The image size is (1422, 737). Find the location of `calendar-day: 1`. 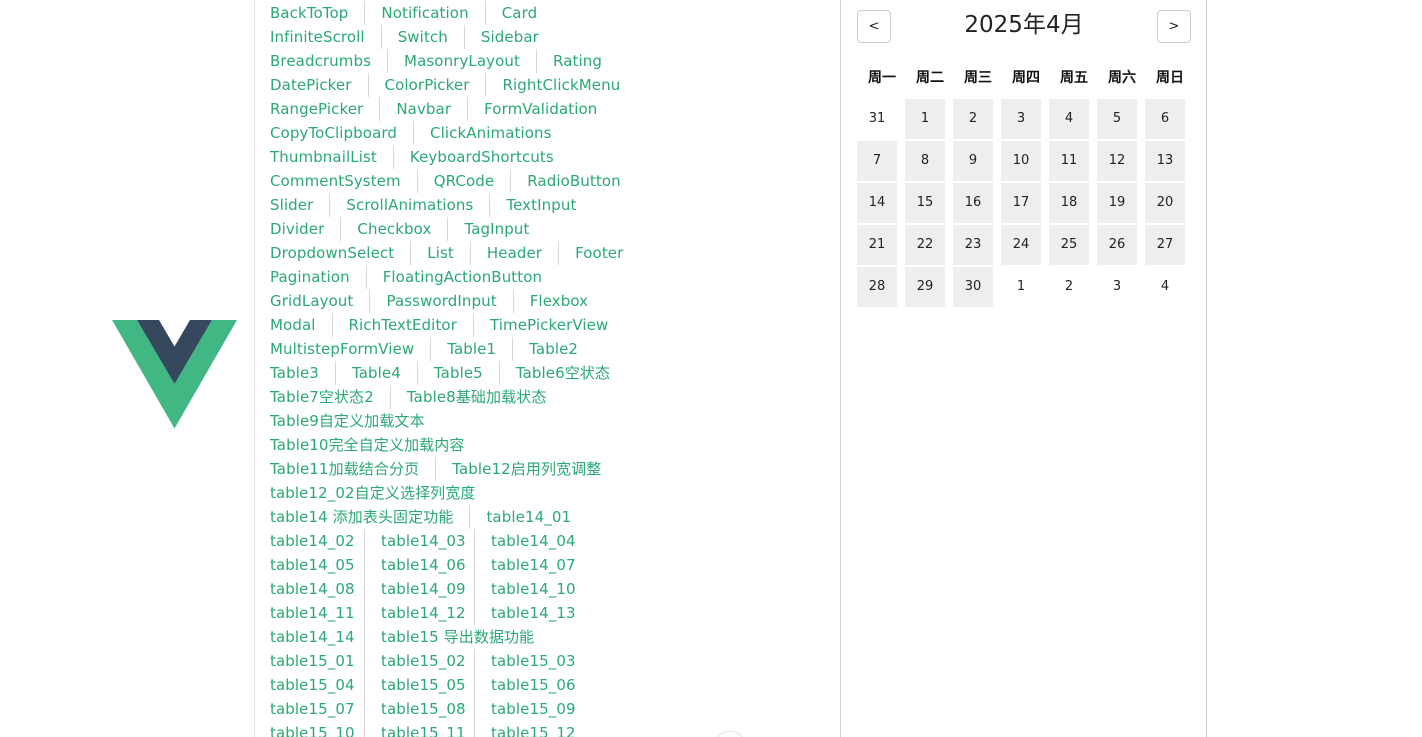

calendar-day: 1 is located at coordinates (925, 119).